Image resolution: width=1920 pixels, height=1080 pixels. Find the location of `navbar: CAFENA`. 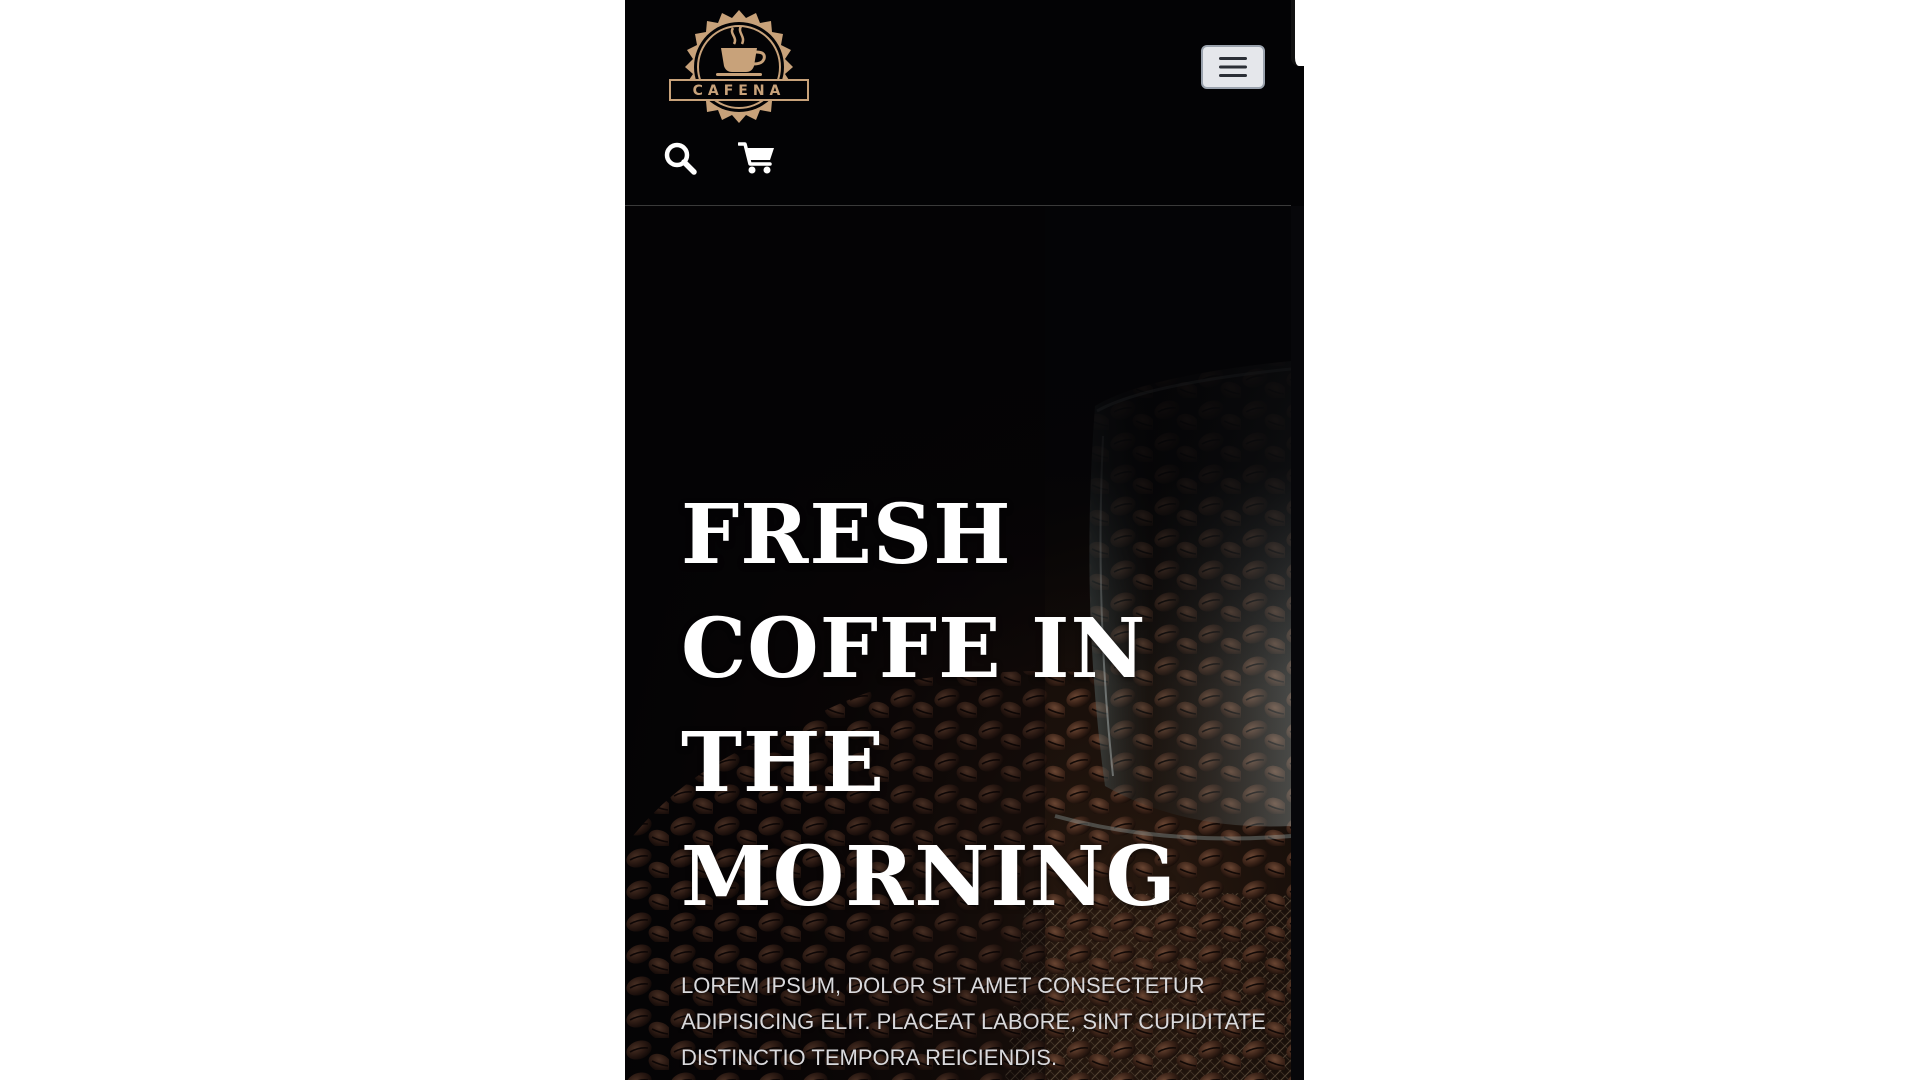

navbar: CAFENA is located at coordinates (958, 103).